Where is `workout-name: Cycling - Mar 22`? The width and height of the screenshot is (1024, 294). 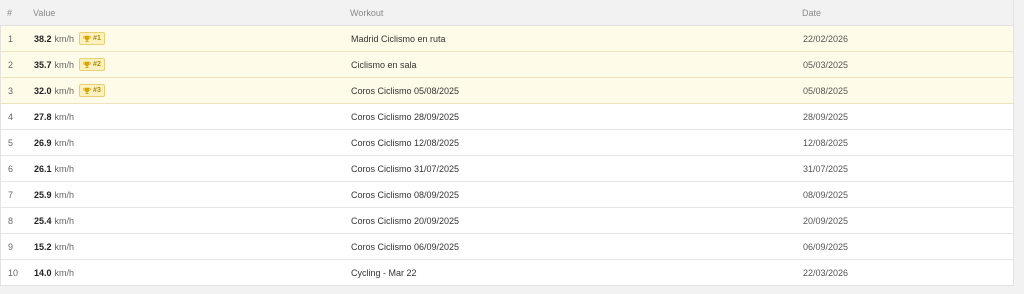 workout-name: Cycling - Mar 22 is located at coordinates (384, 273).